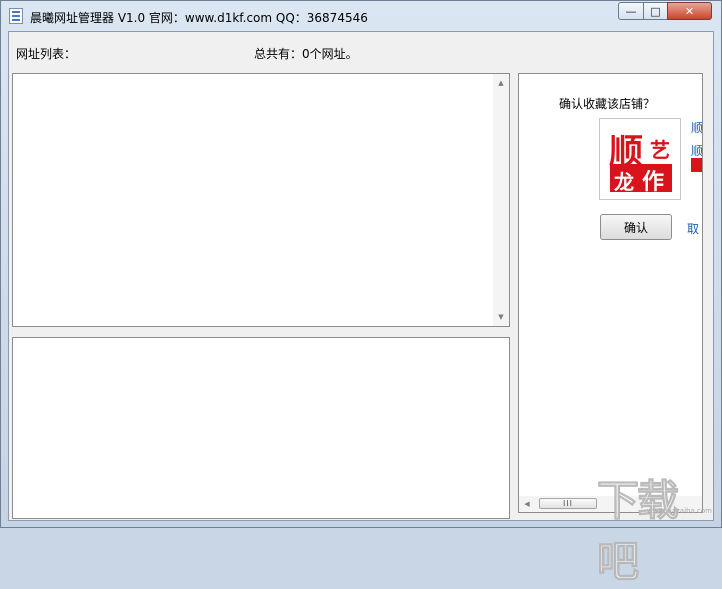 This screenshot has width=722, height=589. Describe the element at coordinates (527, 504) in the screenshot. I see `scroll-left-icon: ◀` at that location.